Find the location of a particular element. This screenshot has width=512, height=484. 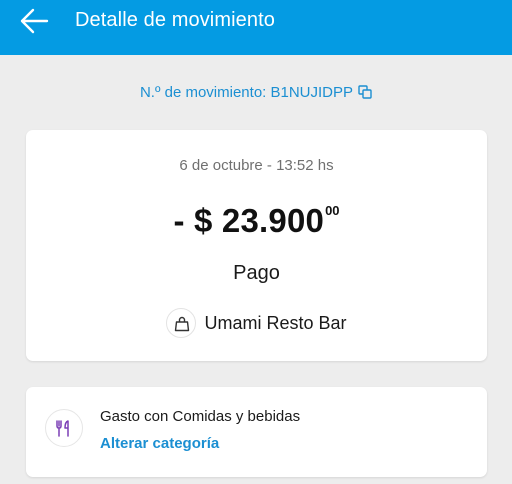

amount-main: - $ 23.900 is located at coordinates (249, 220).